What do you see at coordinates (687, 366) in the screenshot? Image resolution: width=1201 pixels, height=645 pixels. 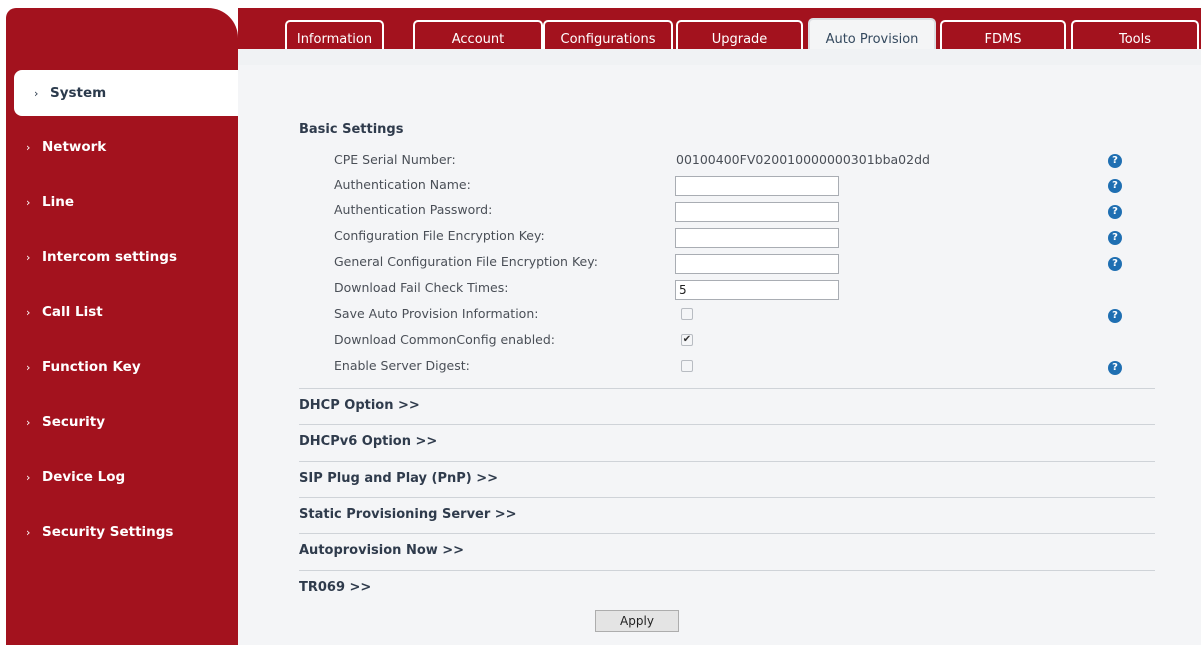 I see `enable-server-digest-checkbox` at bounding box center [687, 366].